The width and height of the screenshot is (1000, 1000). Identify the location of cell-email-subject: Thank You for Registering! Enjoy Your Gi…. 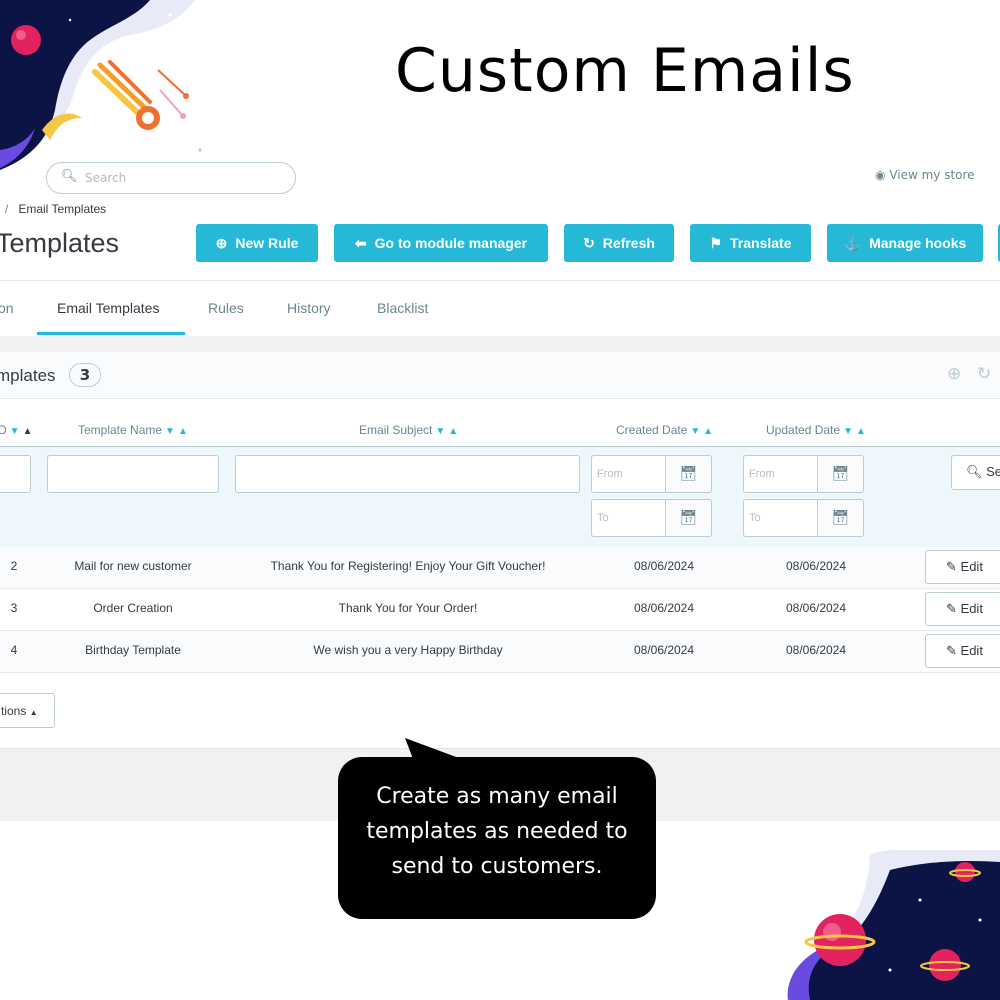
(408, 566).